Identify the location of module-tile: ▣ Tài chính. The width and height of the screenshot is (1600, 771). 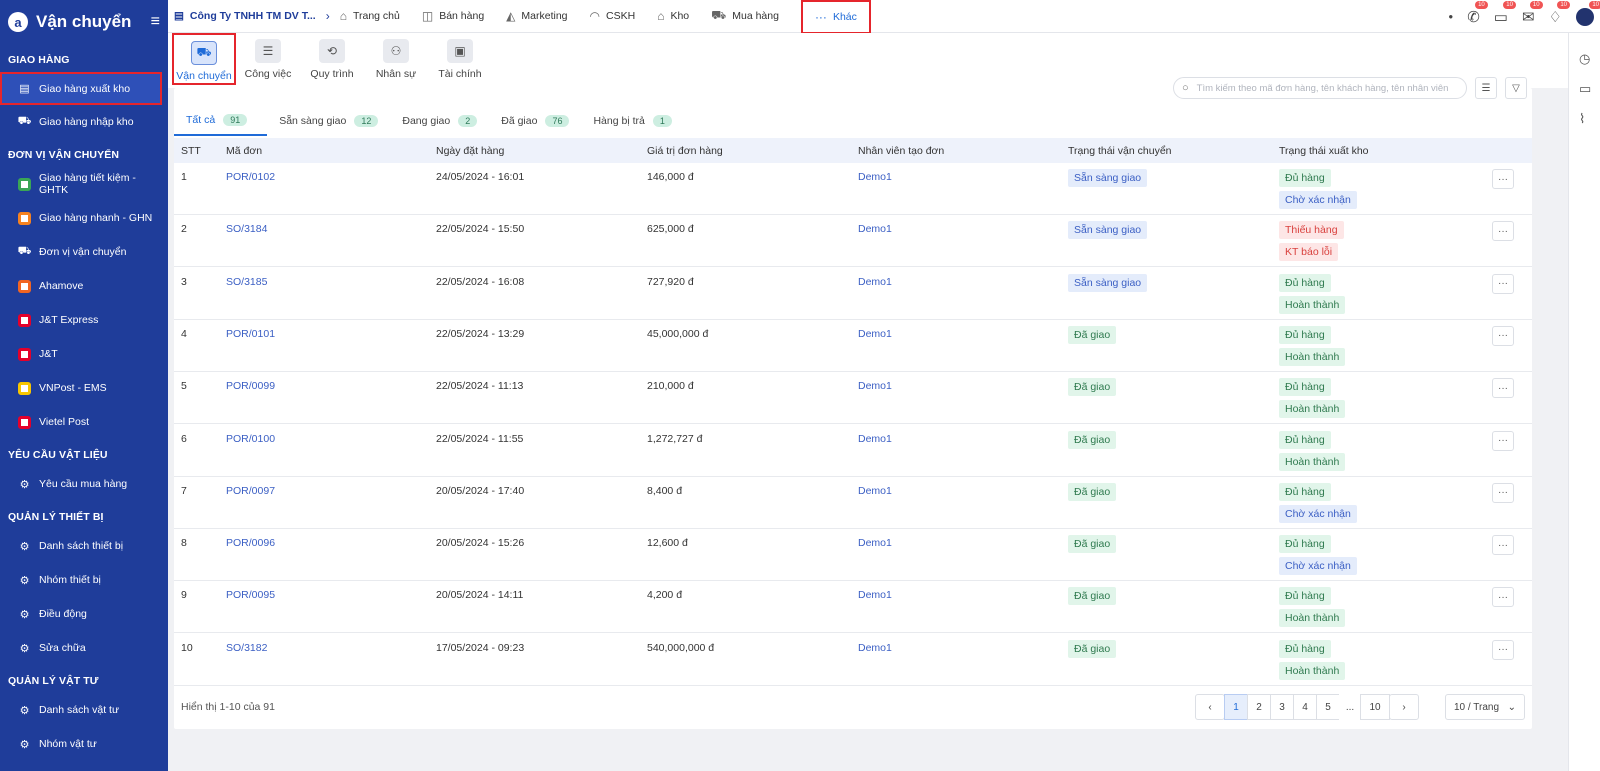
(460, 60).